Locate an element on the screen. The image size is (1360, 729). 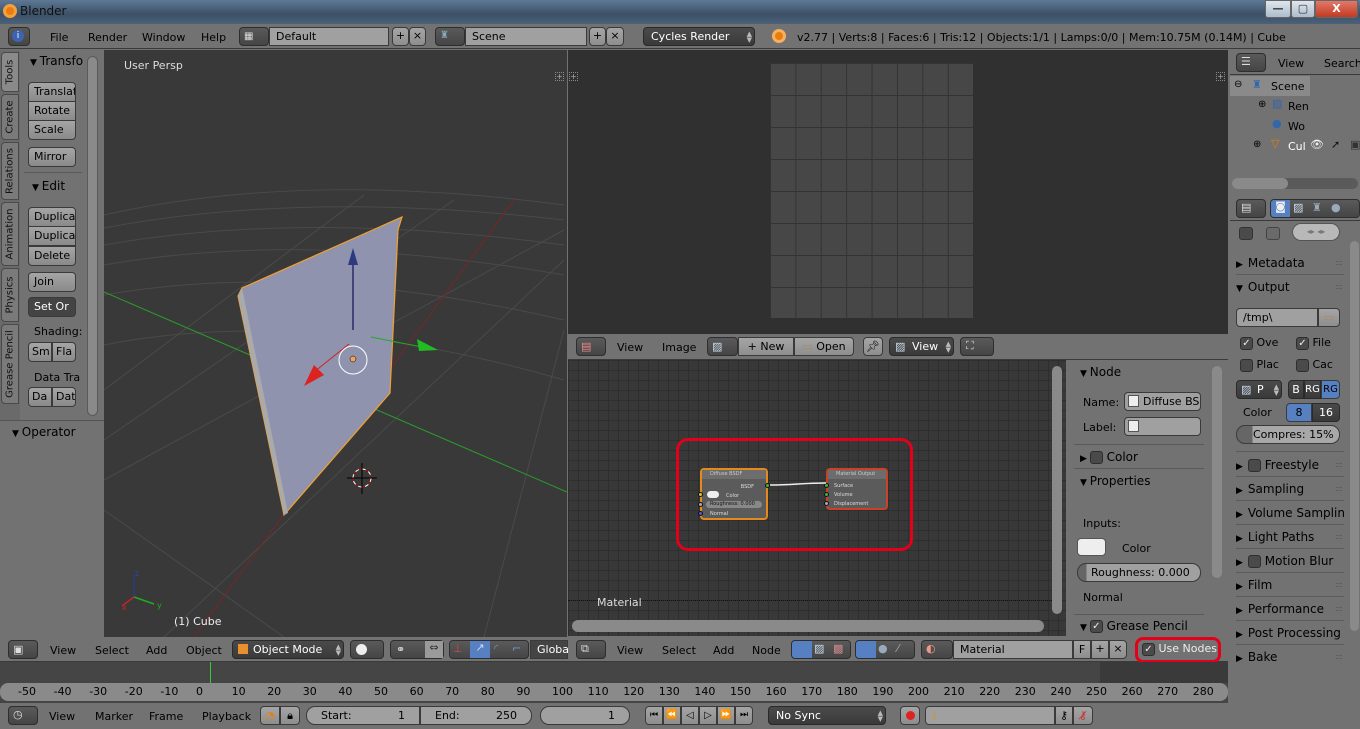
menu-marker: Marker is located at coordinates (114, 716).